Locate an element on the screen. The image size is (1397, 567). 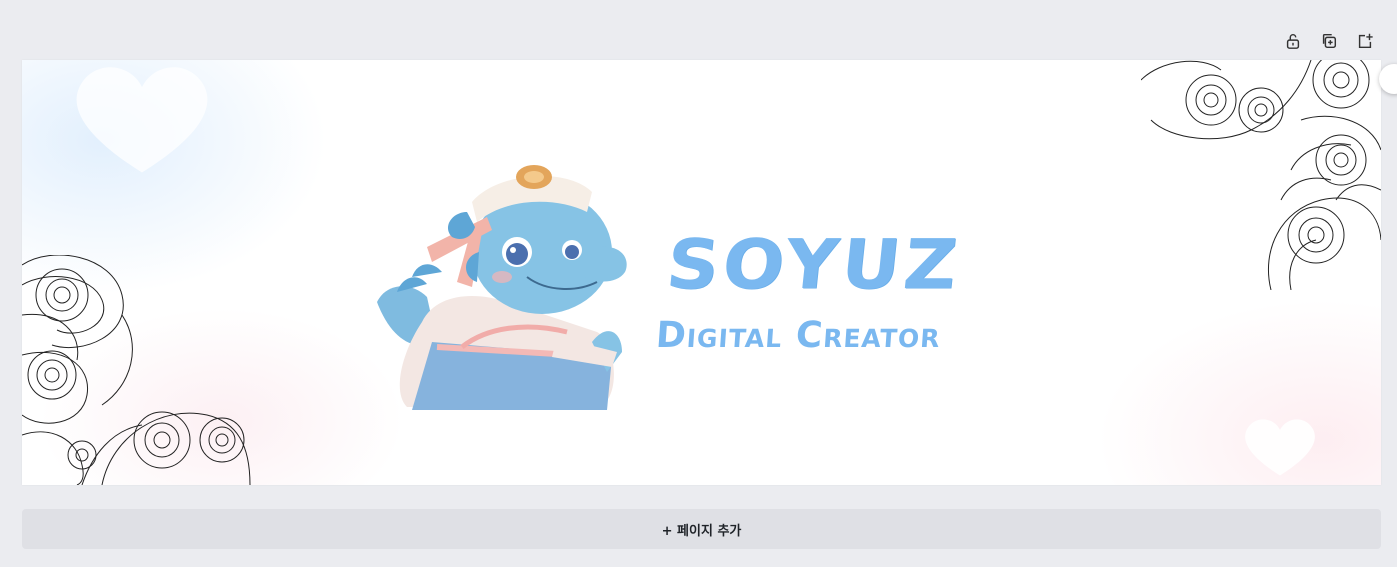
lock-open-icon is located at coordinates (1293, 41).